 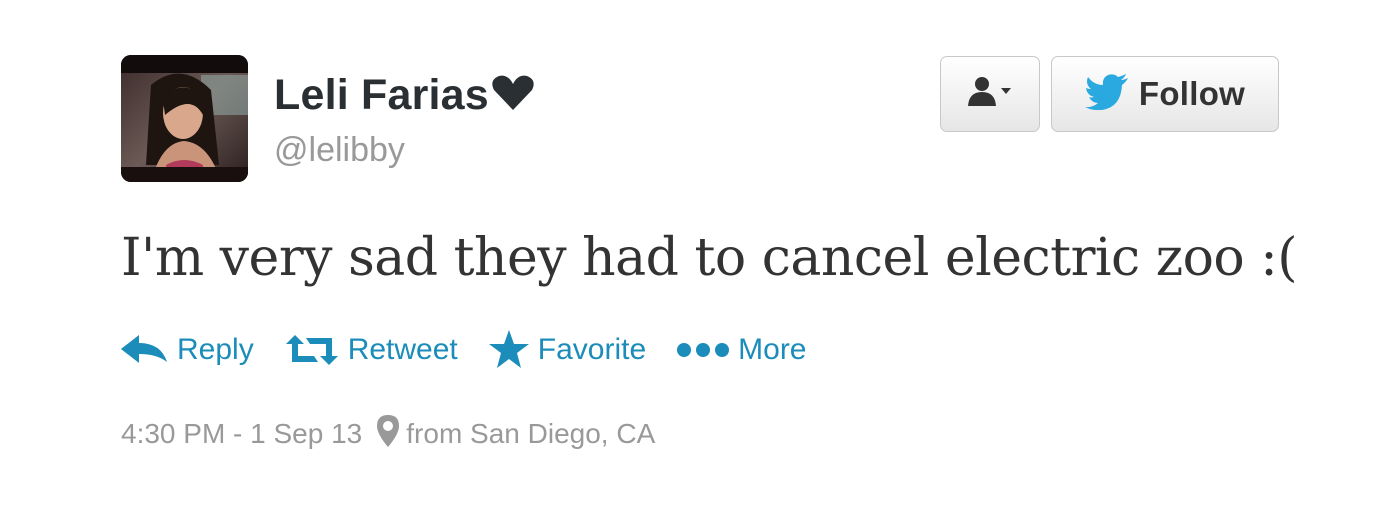 I want to click on reply-action: Reply, so click(x=187, y=350).